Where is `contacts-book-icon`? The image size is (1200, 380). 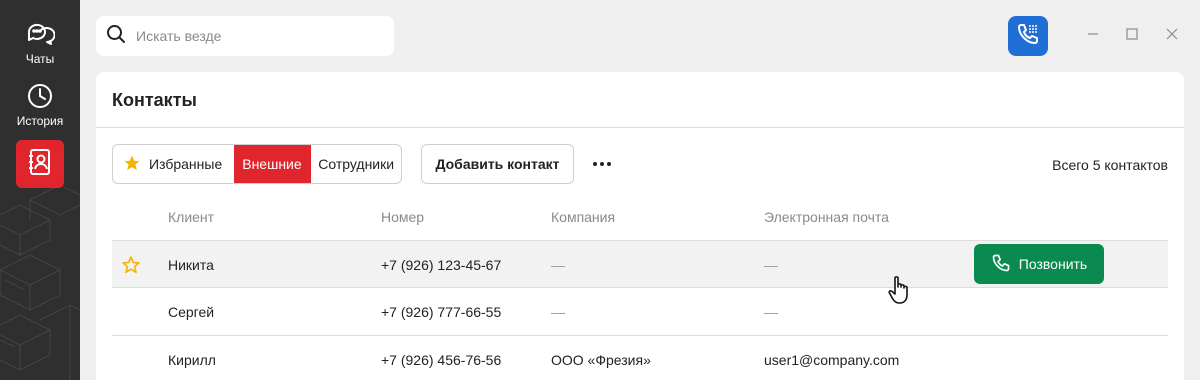 contacts-book-icon is located at coordinates (40, 164).